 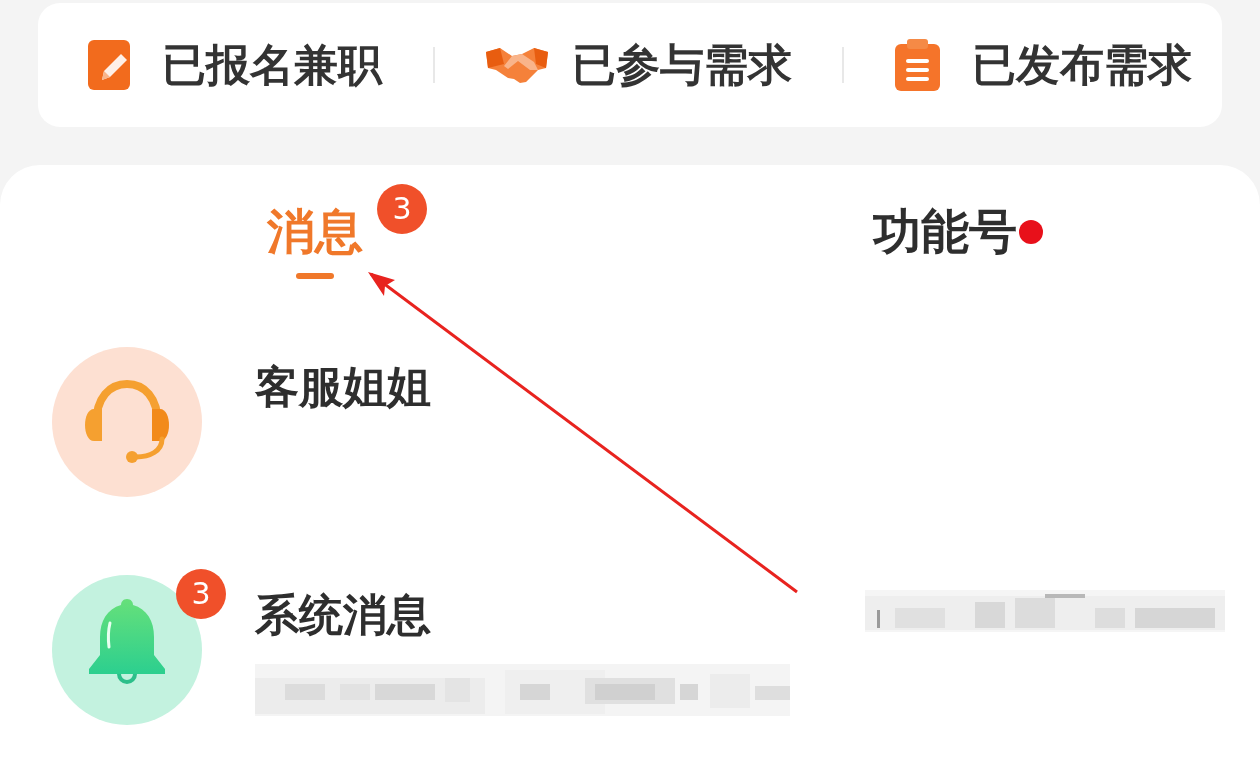 What do you see at coordinates (109, 65) in the screenshot?
I see `pencil-icon` at bounding box center [109, 65].